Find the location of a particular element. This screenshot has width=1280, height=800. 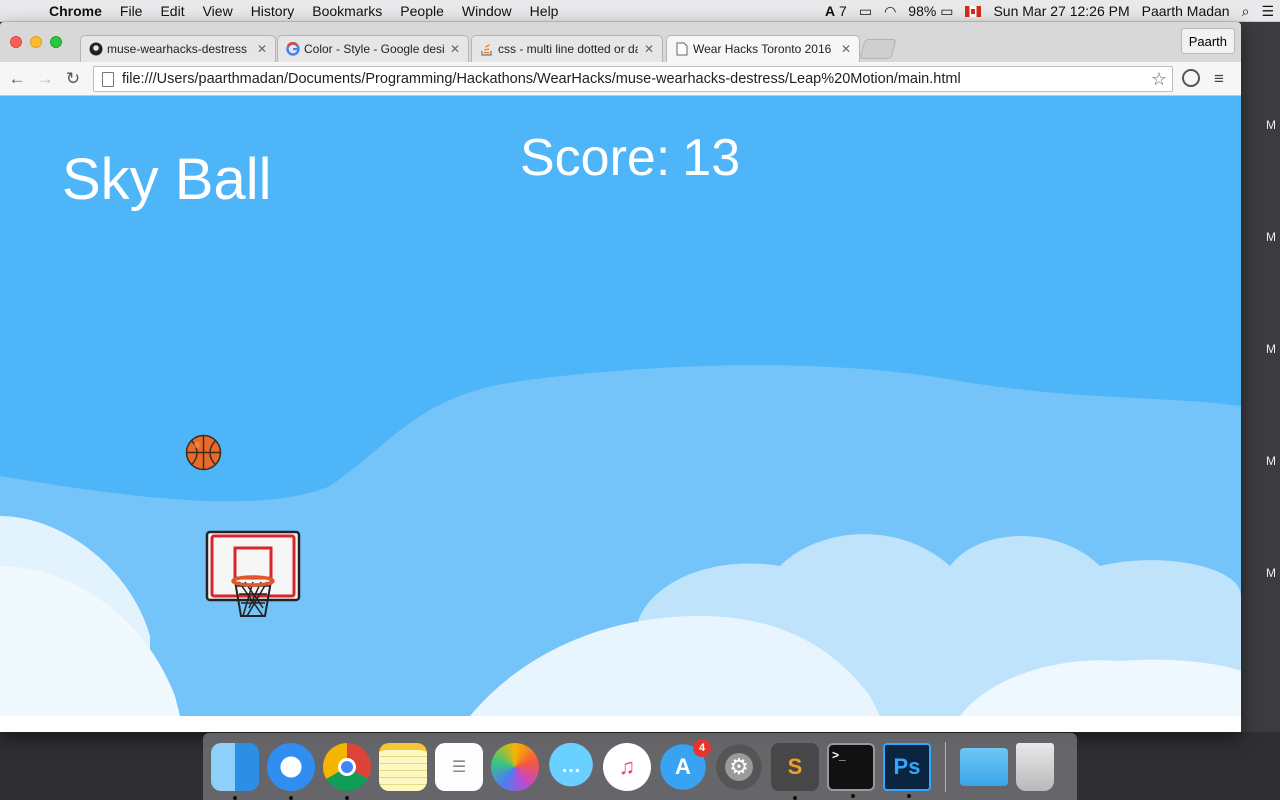

menu-bookmarks: Bookmarks is located at coordinates (347, 11).